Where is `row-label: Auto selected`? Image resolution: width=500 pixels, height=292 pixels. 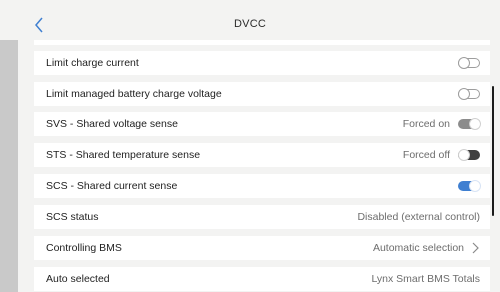 row-label: Auto selected is located at coordinates (78, 279).